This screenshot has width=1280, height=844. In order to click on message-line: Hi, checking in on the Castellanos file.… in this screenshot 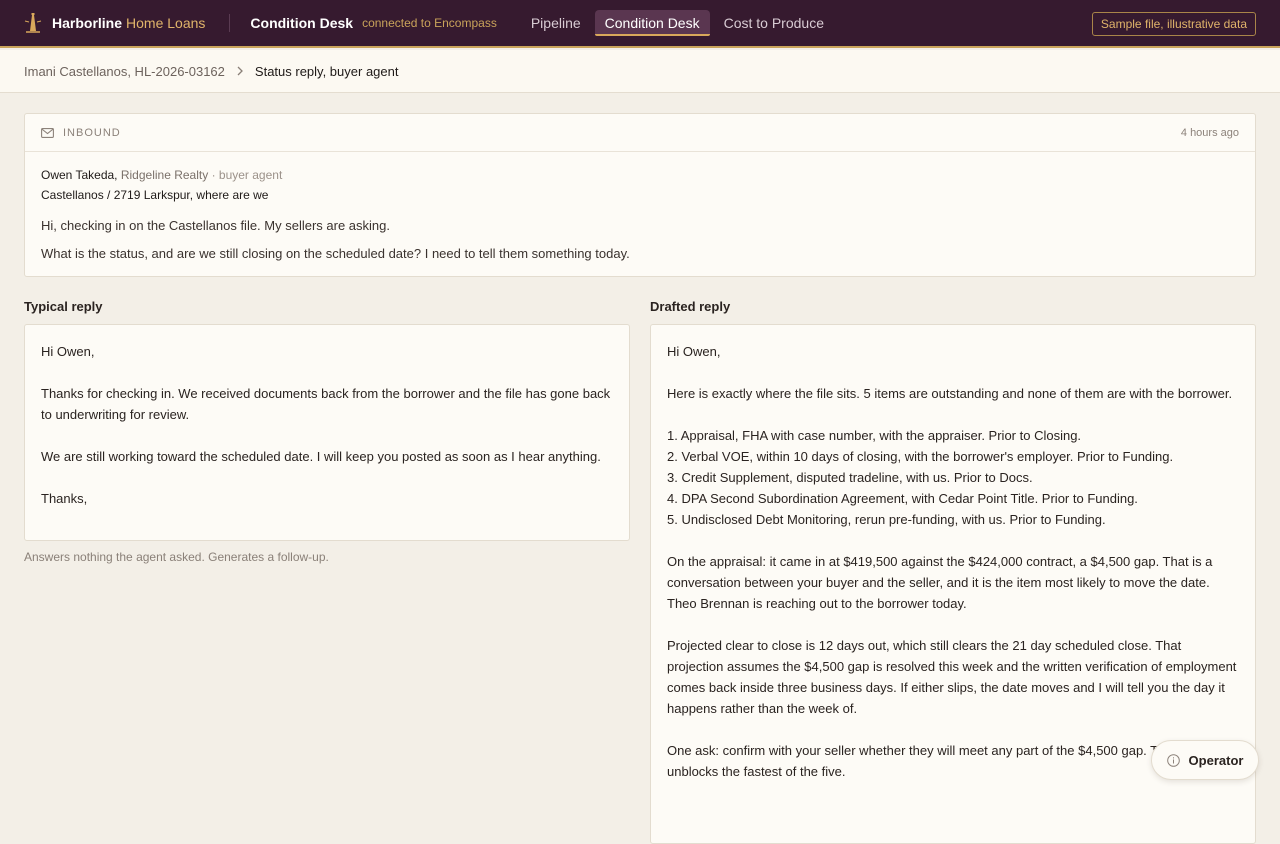, I will do `click(215, 225)`.